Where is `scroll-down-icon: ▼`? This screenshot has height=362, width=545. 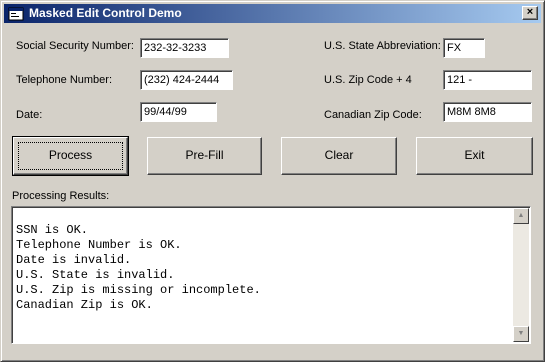
scroll-down-icon: ▼ is located at coordinates (521, 333).